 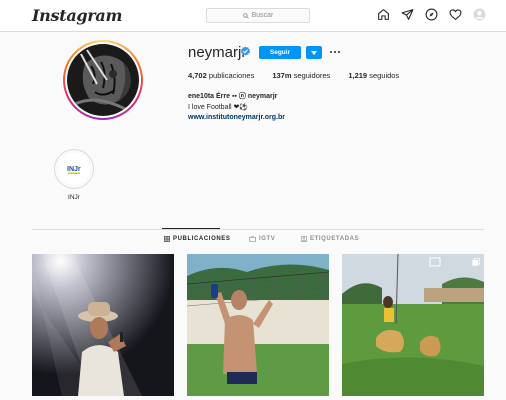 What do you see at coordinates (236, 118) in the screenshot?
I see `bio-website-link: www.institutoneymarjr.org.br` at bounding box center [236, 118].